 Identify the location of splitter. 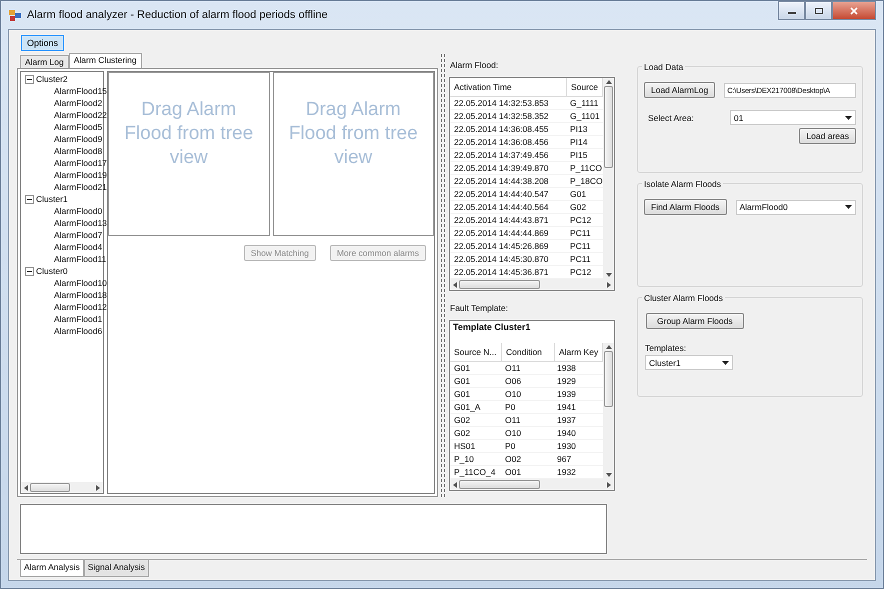
(443, 275).